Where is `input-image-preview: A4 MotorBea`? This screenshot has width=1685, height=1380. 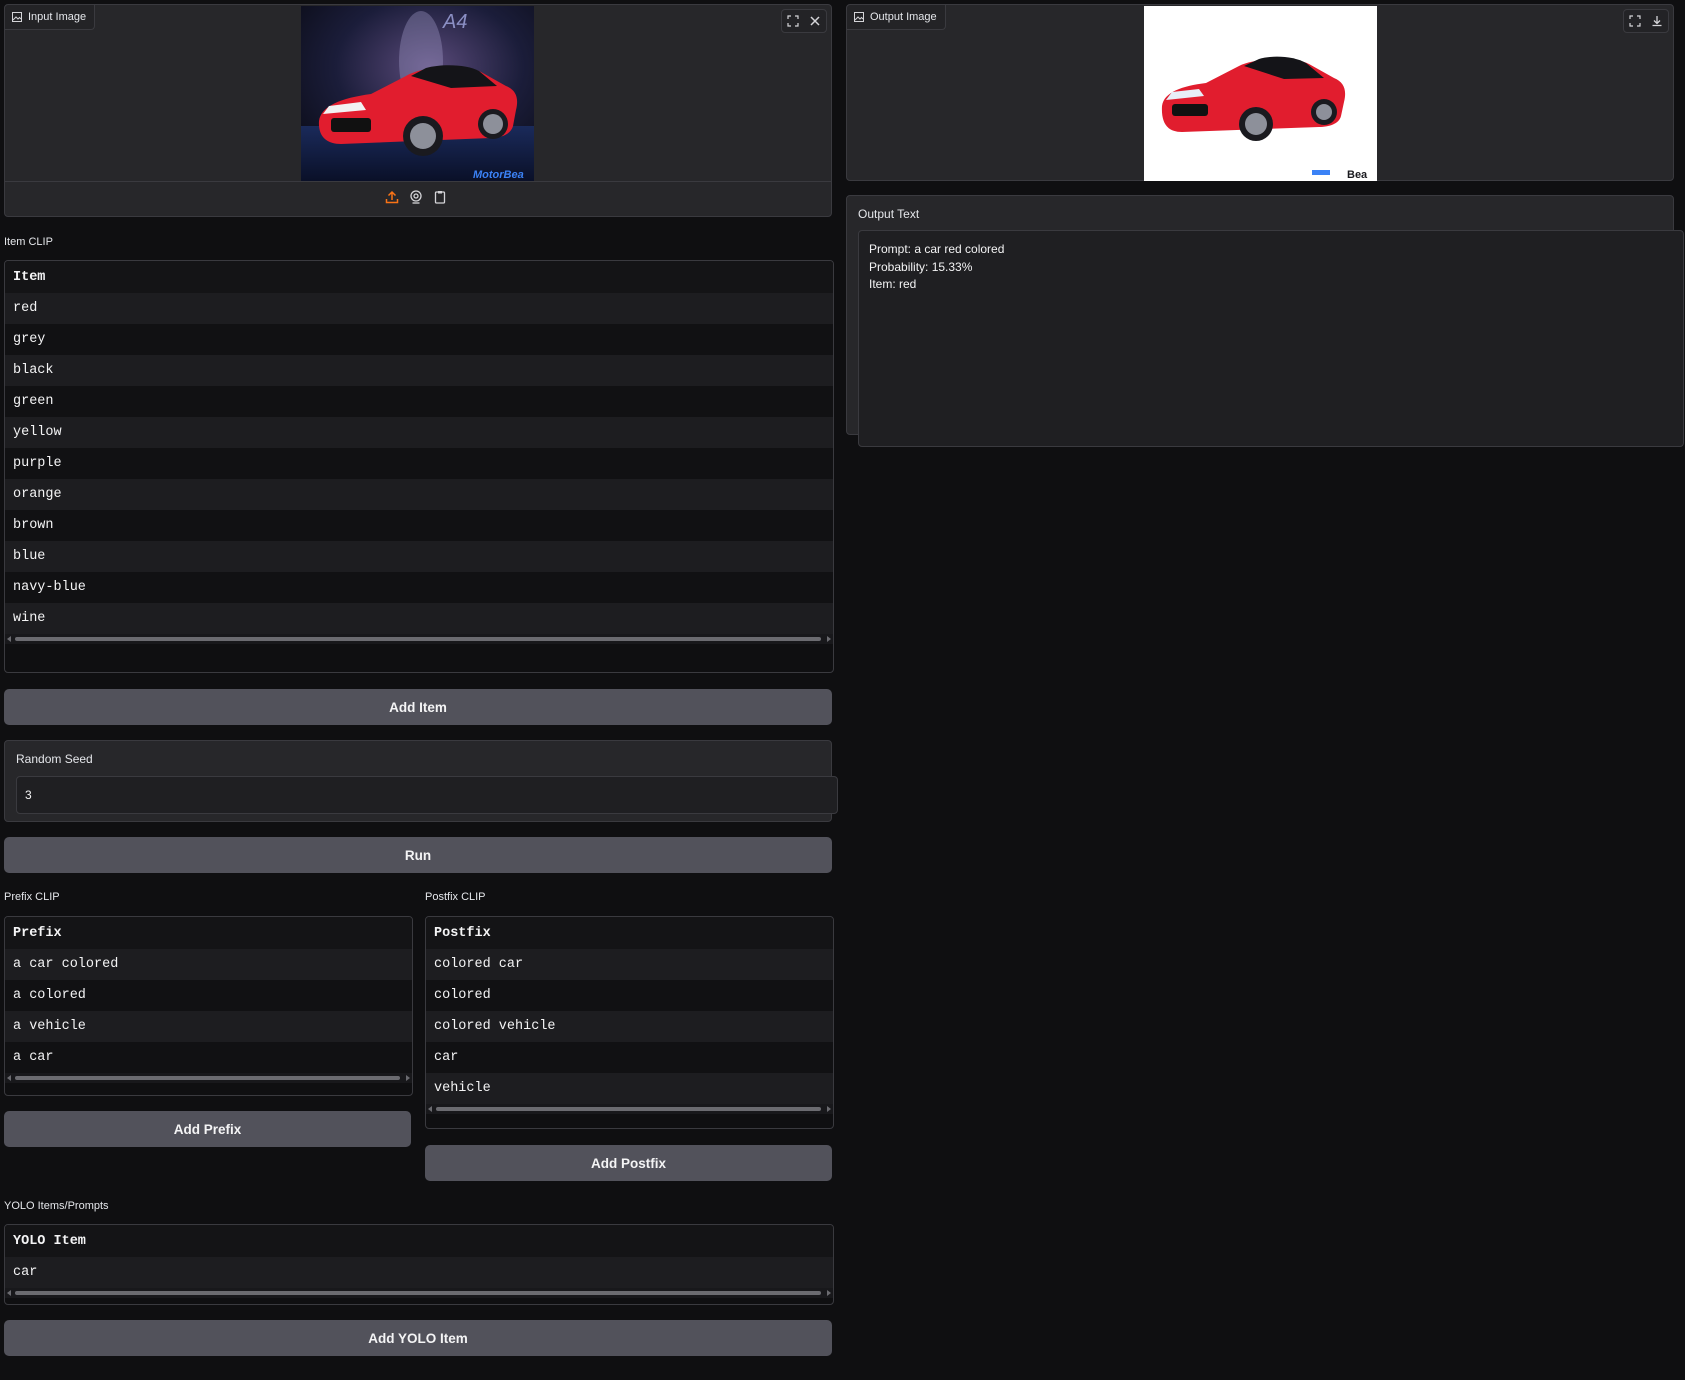
input-image-preview: A4 MotorBea is located at coordinates (417, 93).